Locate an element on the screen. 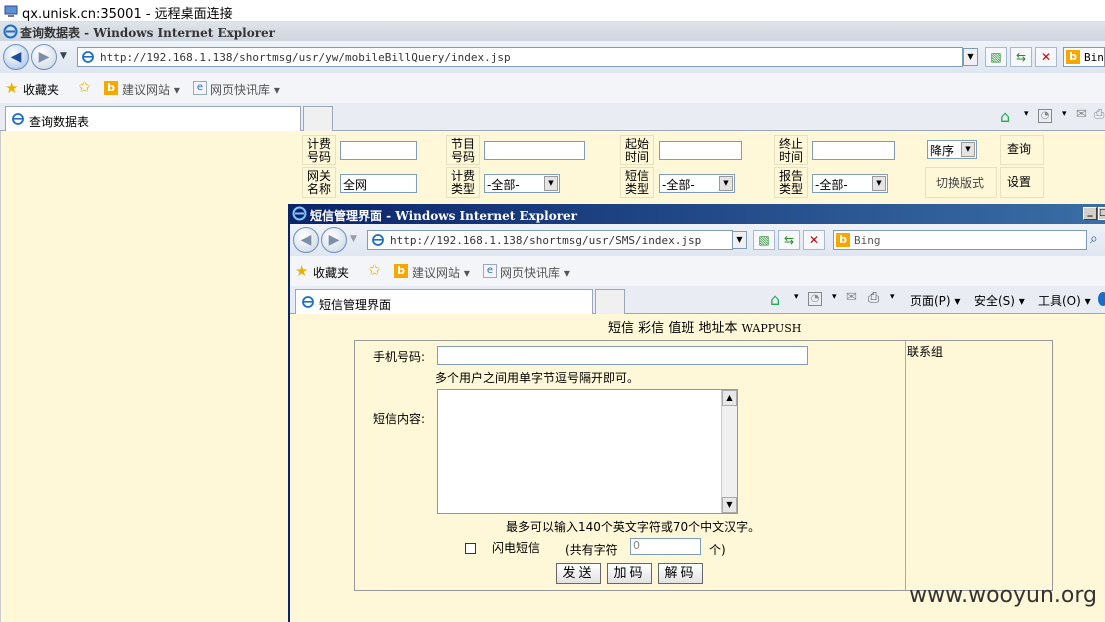 The image size is (1105, 622). end-time-input is located at coordinates (853, 150).